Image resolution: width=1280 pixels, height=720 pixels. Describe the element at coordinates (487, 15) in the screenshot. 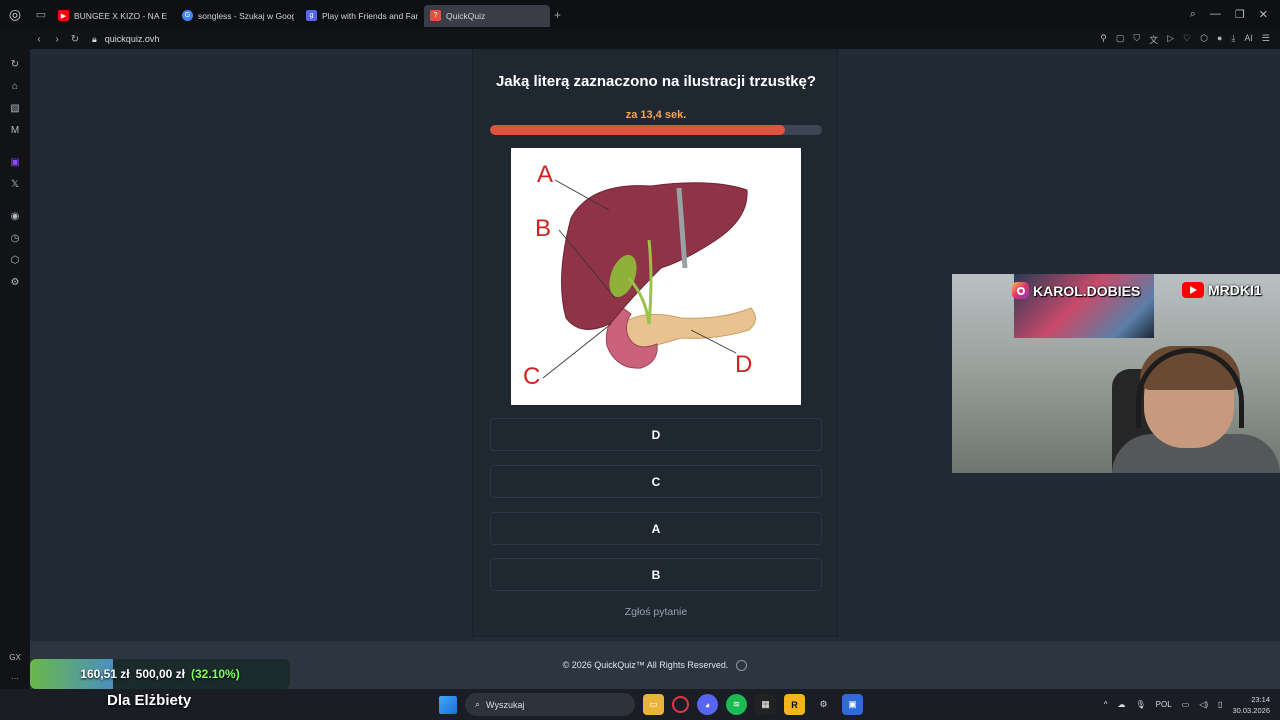

I see `tab-quickquiz: ? QuickQuiz` at that location.